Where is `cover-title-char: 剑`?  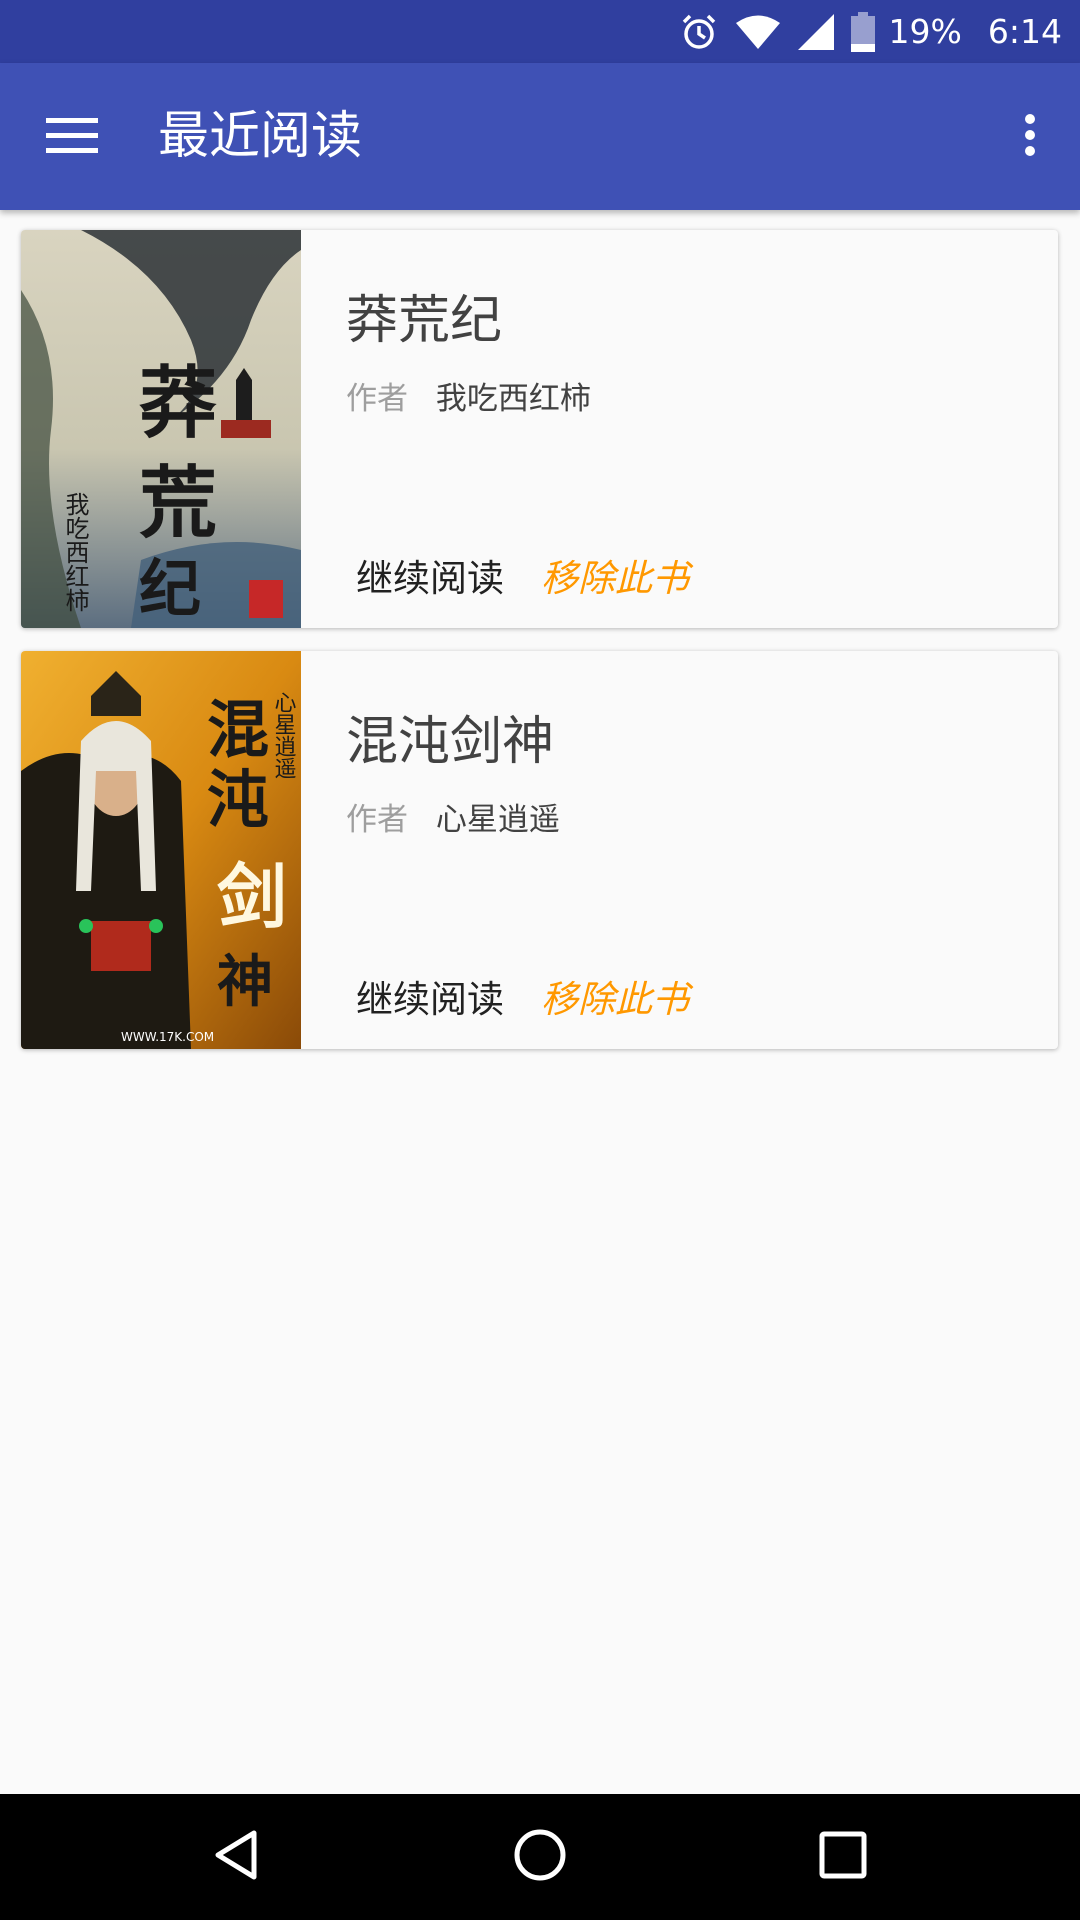 cover-title-char: 剑 is located at coordinates (252, 896).